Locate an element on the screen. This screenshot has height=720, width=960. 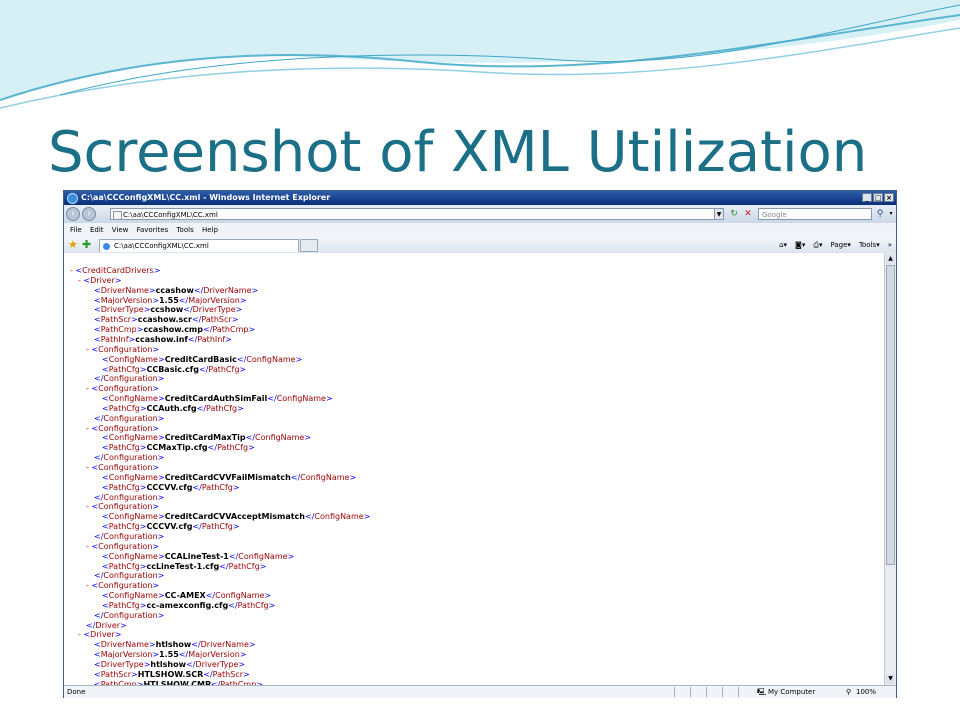
tab-current: C:\aa\CCConfigXML\CC.xml is located at coordinates (199, 245).